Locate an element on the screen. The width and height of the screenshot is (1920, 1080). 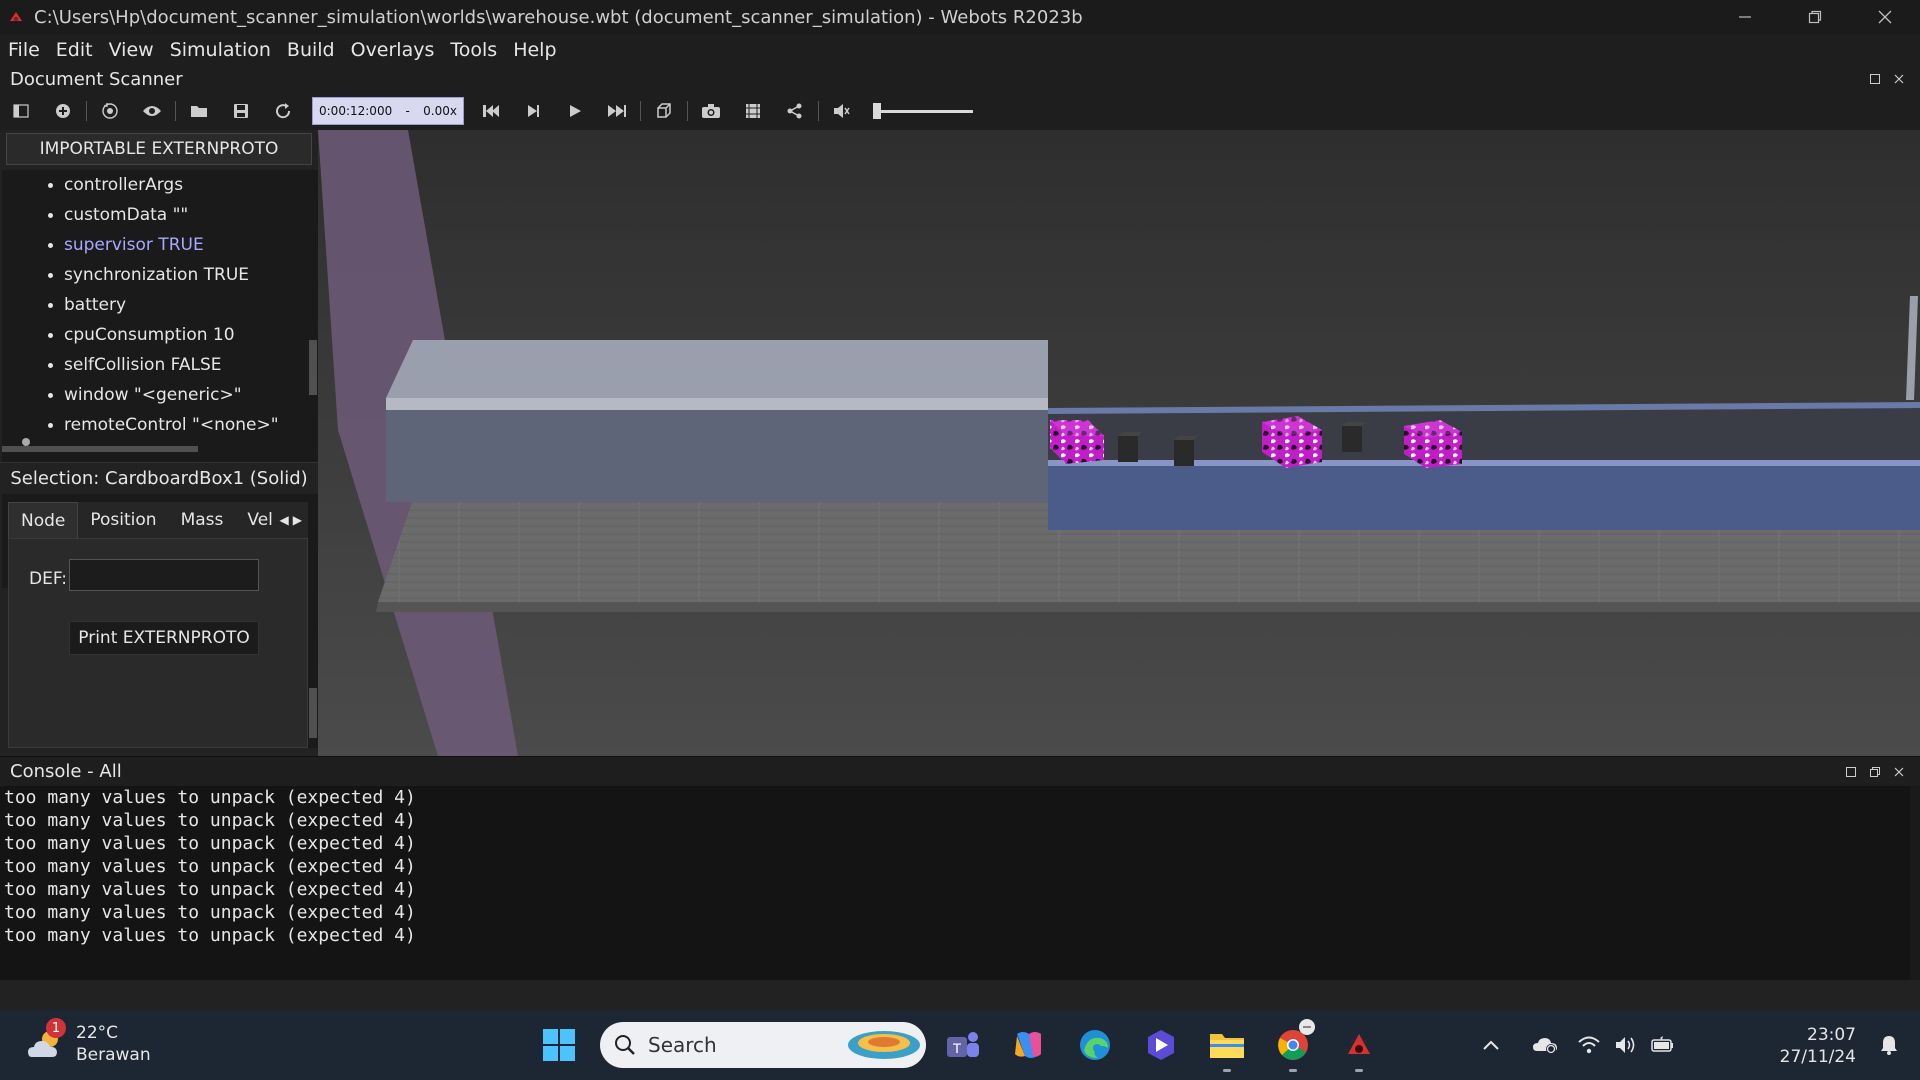
reload-world-button is located at coordinates (283, 111).